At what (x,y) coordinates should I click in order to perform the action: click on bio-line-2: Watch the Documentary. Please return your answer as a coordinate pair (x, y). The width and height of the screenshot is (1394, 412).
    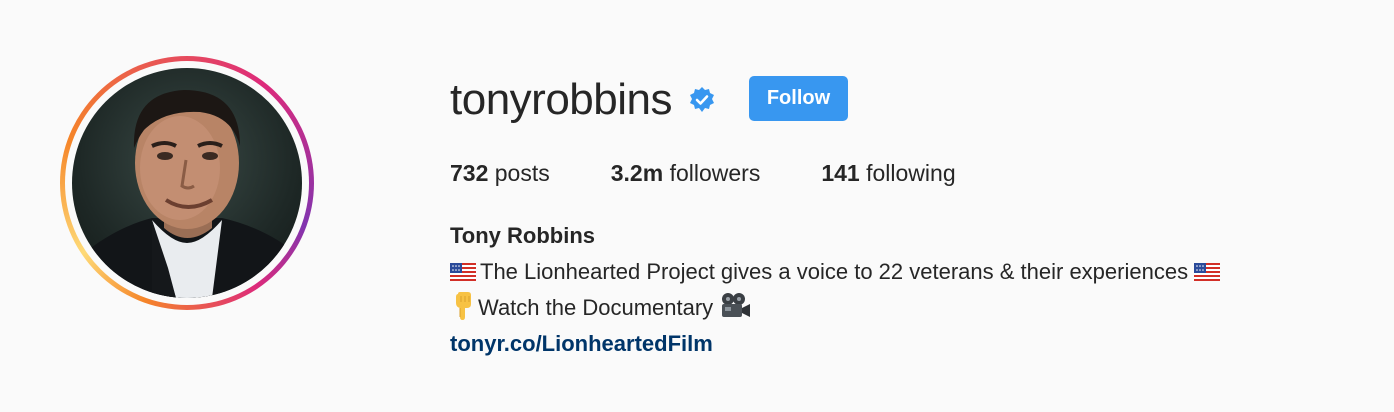
    Looking at the image, I should click on (835, 308).